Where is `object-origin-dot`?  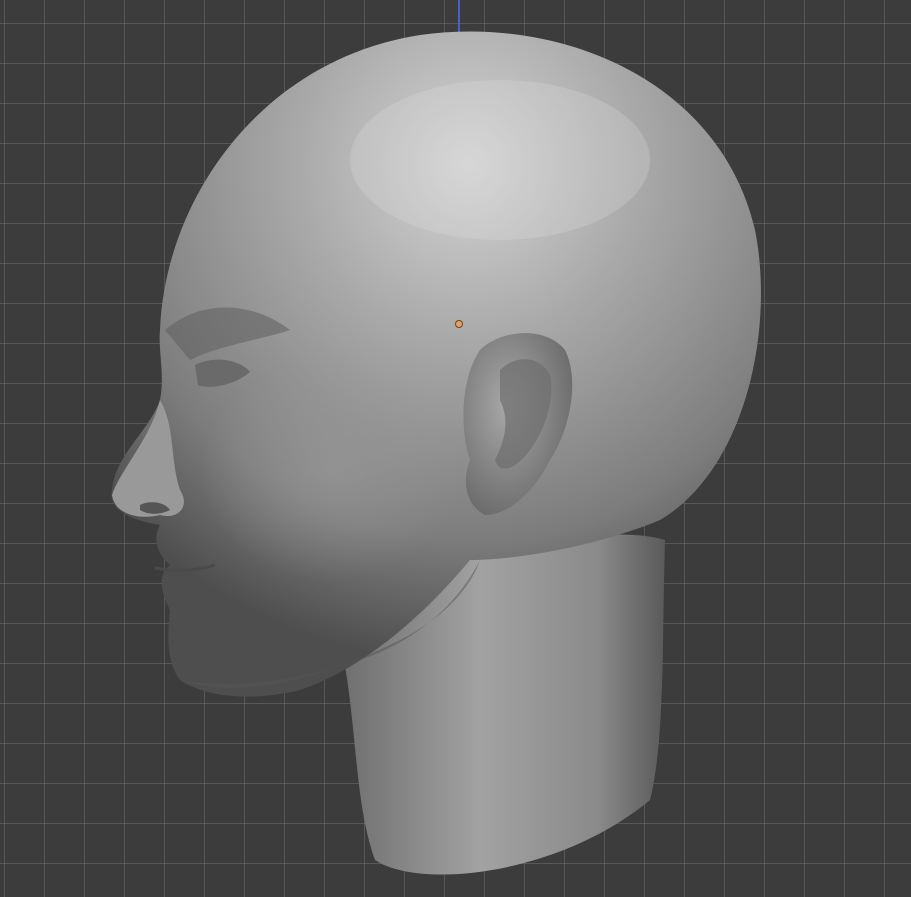
object-origin-dot is located at coordinates (459, 324).